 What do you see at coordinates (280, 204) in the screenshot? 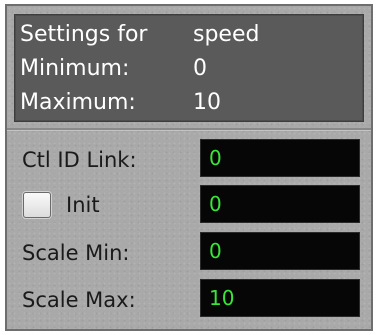
I see `init-field: 0` at bounding box center [280, 204].